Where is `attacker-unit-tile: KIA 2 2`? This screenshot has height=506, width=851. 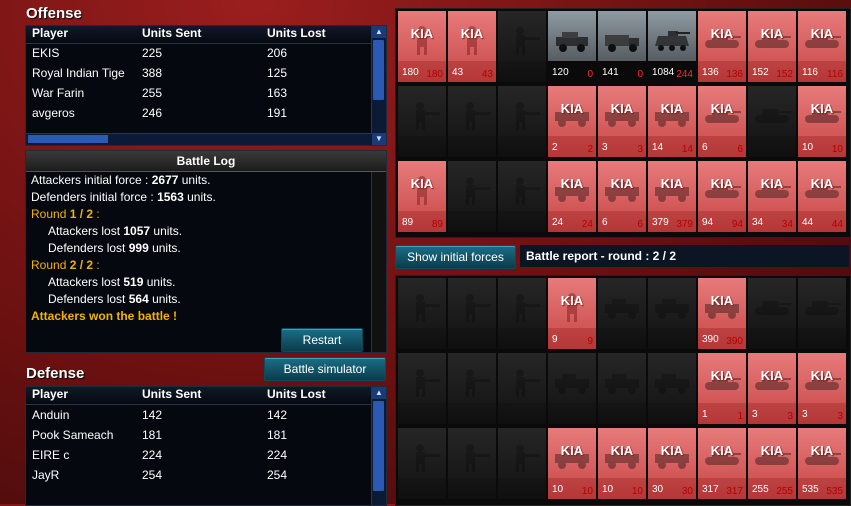
attacker-unit-tile: KIA 2 2 is located at coordinates (572, 121).